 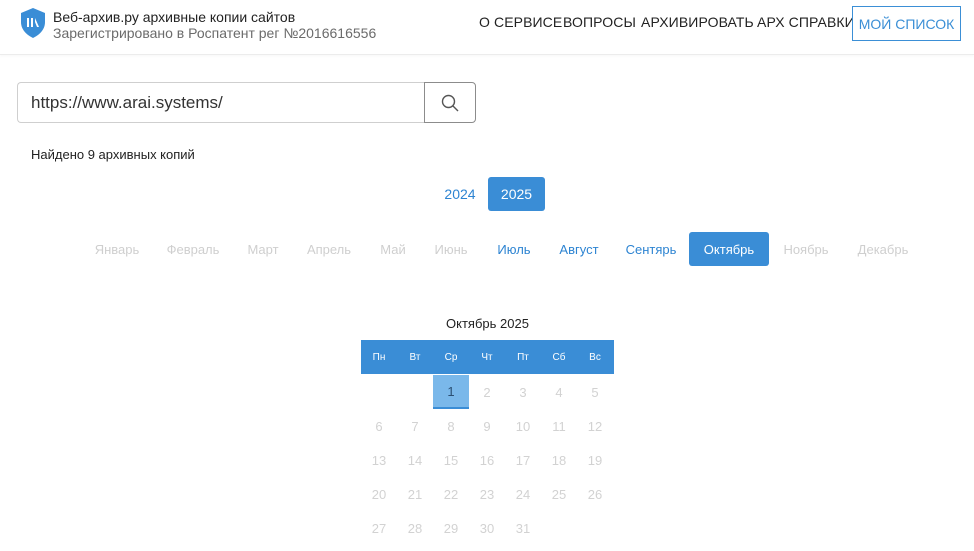 What do you see at coordinates (595, 460) in the screenshot?
I see `calendar-day: 19` at bounding box center [595, 460].